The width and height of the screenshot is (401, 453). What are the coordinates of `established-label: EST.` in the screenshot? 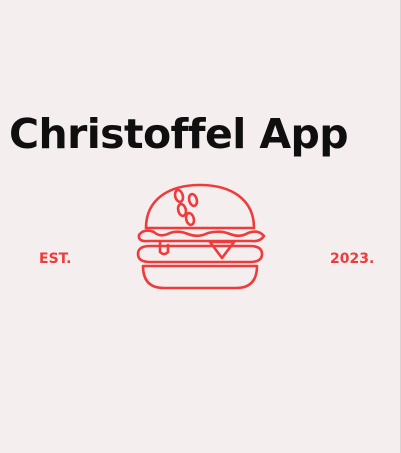 It's located at (55, 259).